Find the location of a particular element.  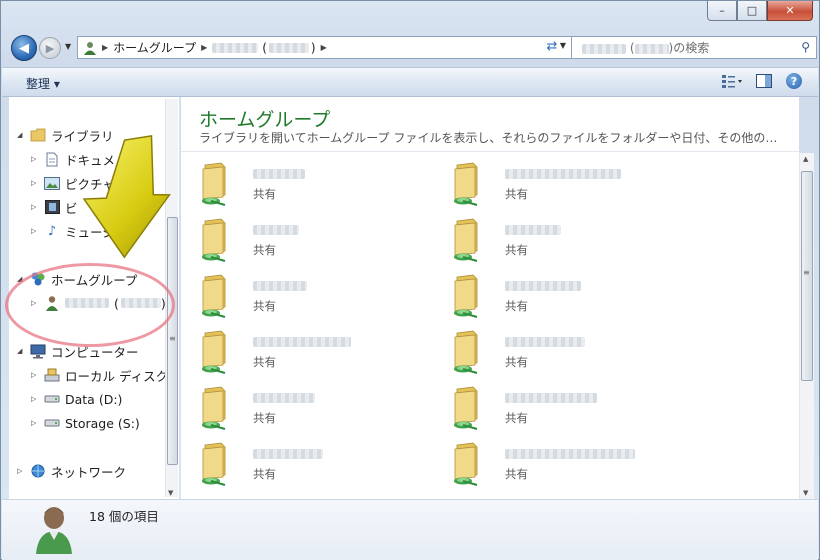

library-icon is located at coordinates (38, 135).